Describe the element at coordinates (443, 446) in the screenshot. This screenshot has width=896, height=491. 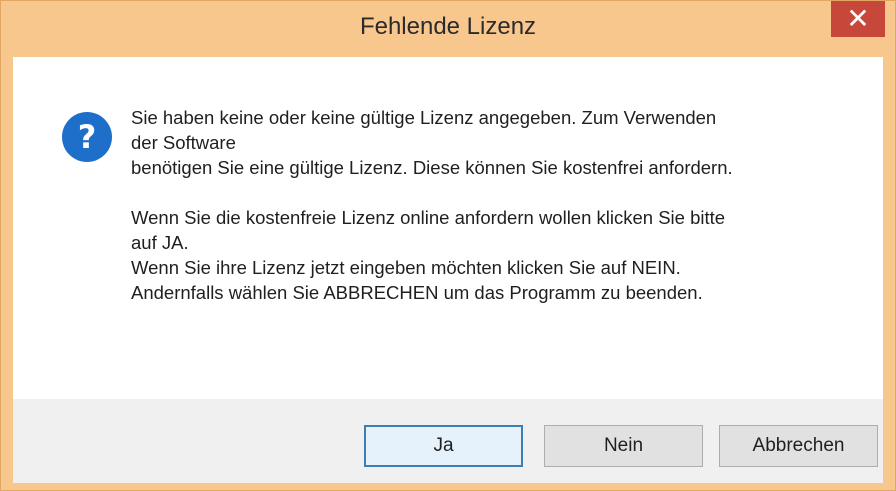
I see `yes-button: Ja` at that location.